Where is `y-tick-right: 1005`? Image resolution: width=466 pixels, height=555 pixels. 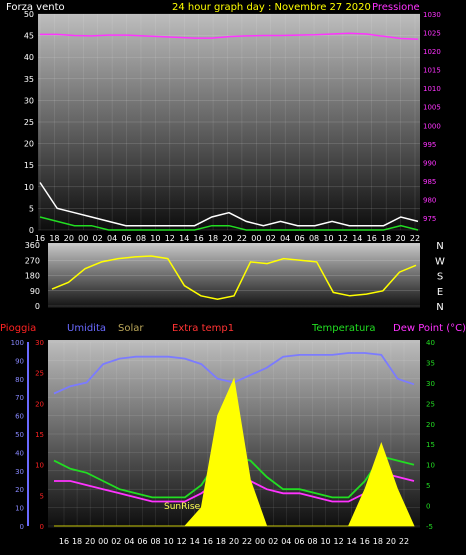 y-tick-right: 1005 is located at coordinates (432, 108).